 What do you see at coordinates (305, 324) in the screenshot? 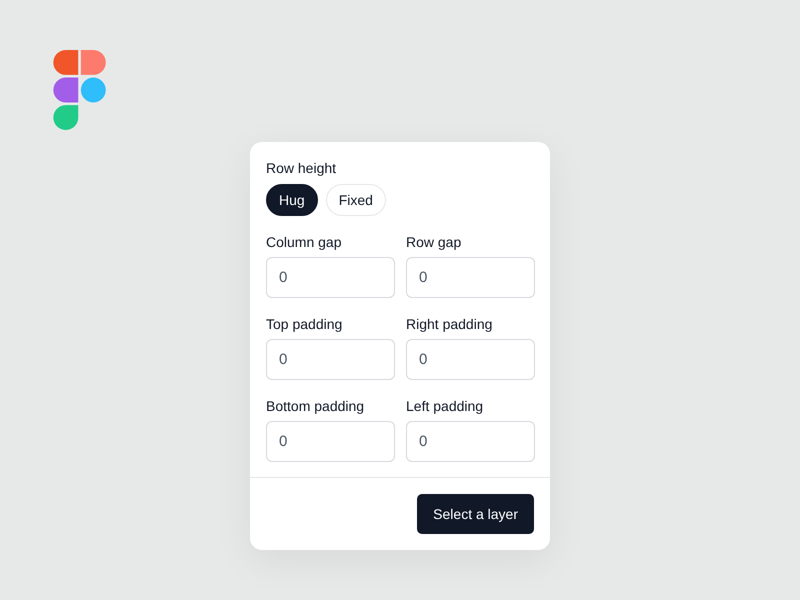
I see `field-label: Top padding` at bounding box center [305, 324].